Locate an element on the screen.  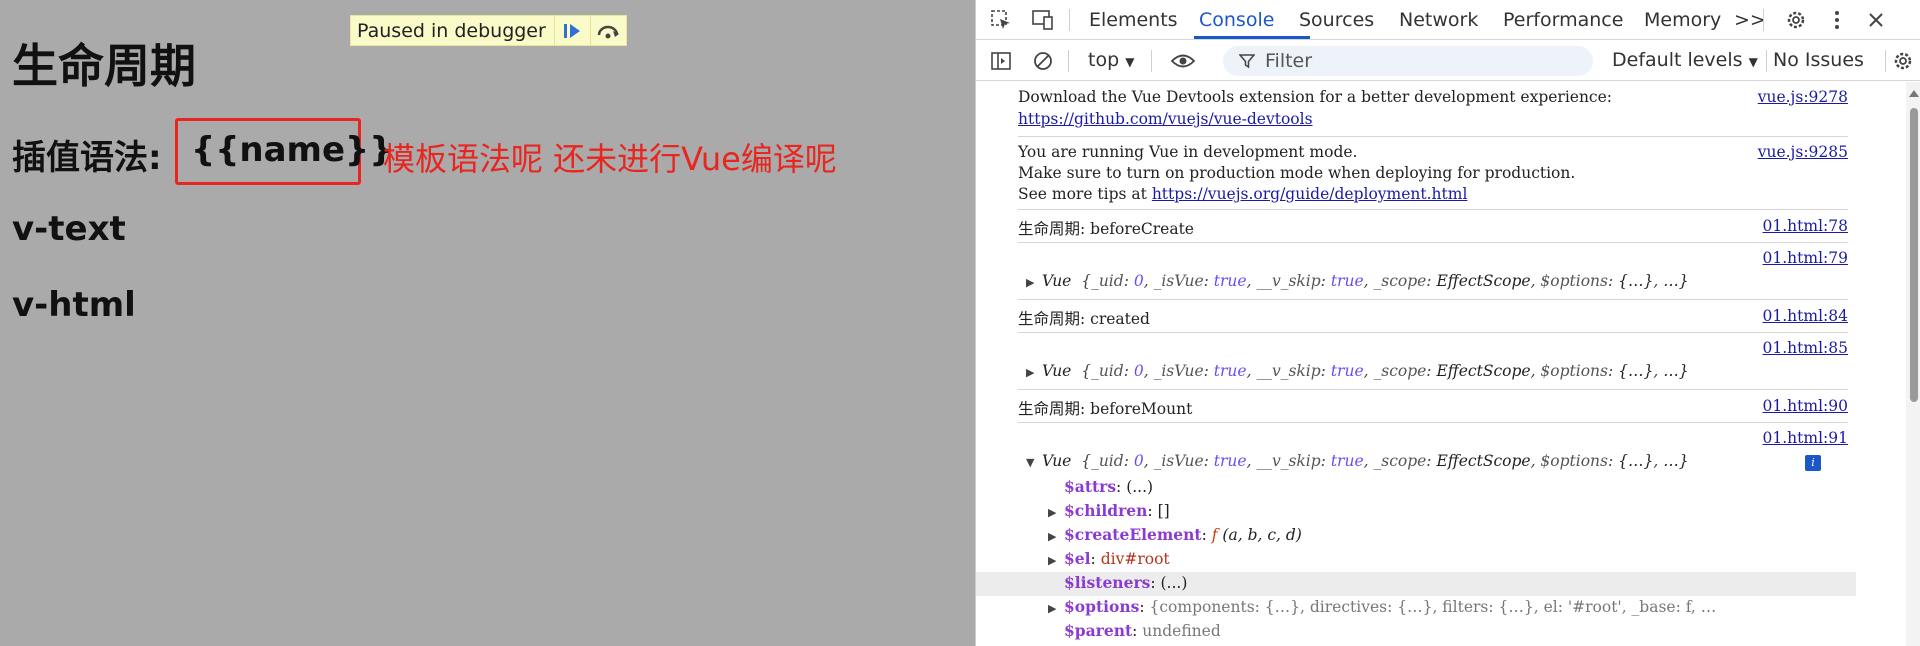
console-scrollbar is located at coordinates (1913, 364).